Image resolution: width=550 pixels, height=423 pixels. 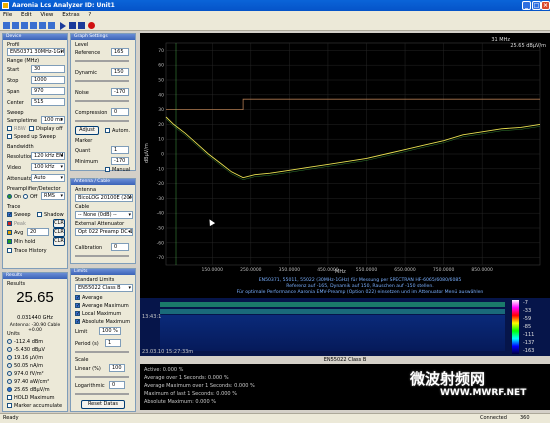 I want to click on unit-value: -112.4 dBm, so click(x=29, y=342).